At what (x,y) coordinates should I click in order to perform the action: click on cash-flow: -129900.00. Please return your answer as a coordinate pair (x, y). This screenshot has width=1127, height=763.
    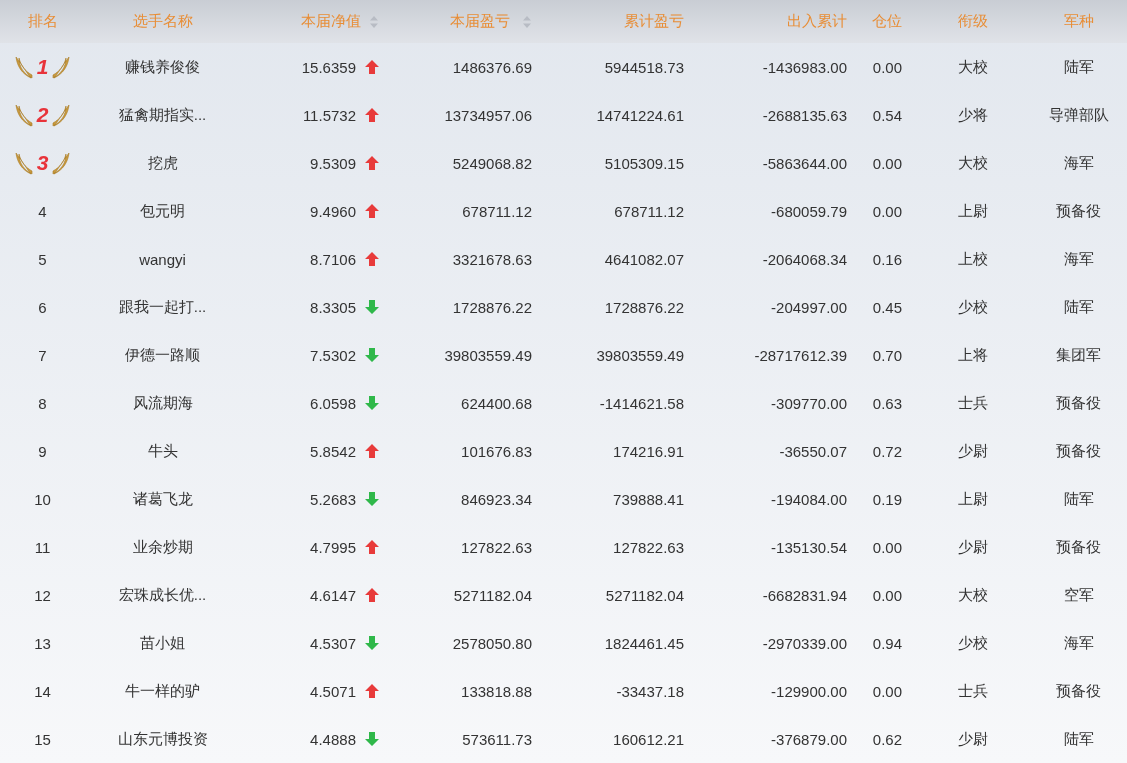
    Looking at the image, I should click on (809, 691).